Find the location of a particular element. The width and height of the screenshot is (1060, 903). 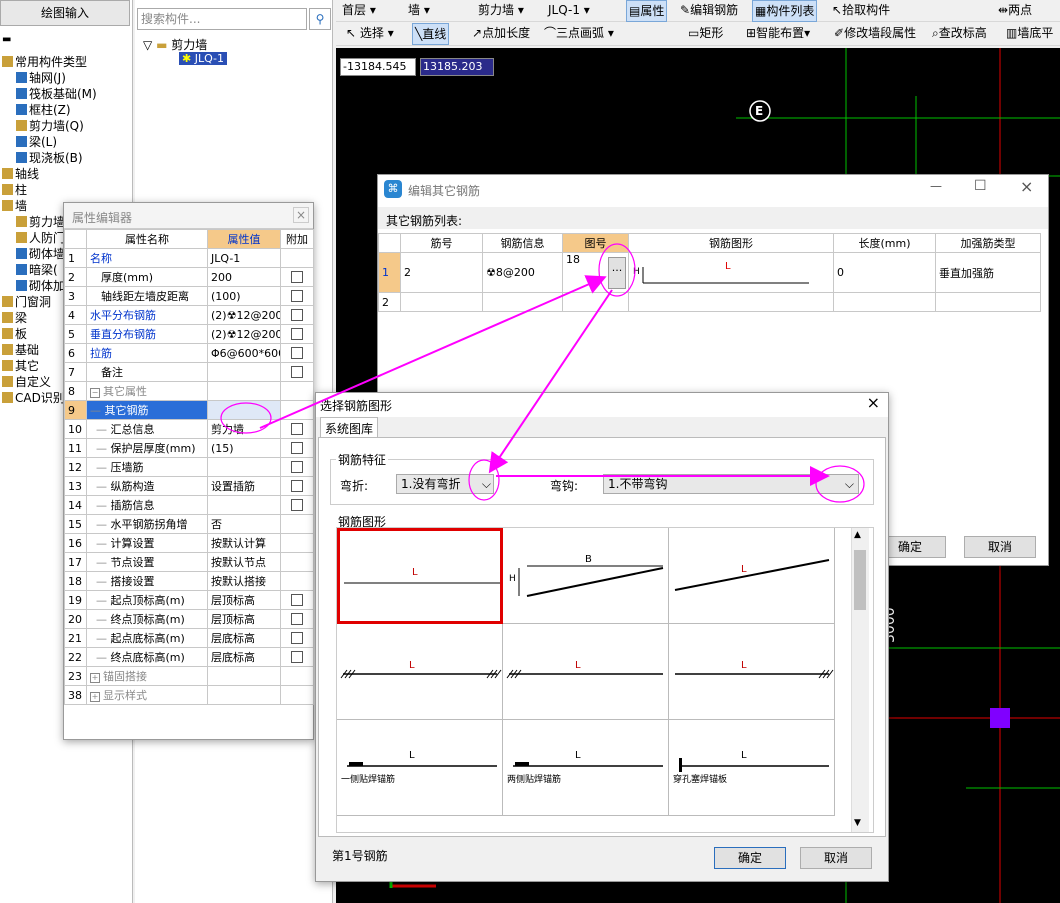

module-tree-item: 剪力墙 is located at coordinates (40, 222).